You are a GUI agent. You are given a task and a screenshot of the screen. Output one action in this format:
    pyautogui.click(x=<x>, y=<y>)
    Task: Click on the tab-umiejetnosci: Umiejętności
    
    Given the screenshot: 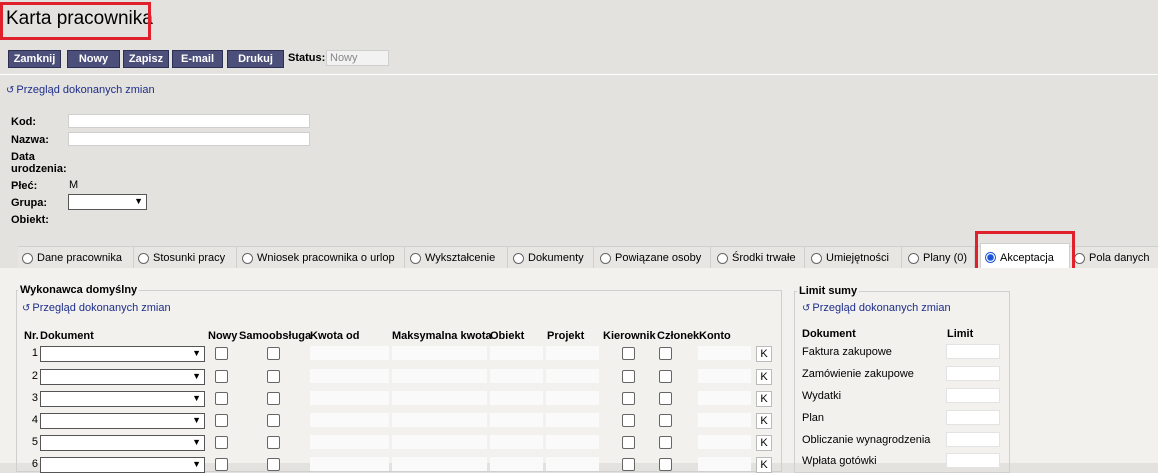 What is the action you would take?
    pyautogui.click(x=854, y=258)
    